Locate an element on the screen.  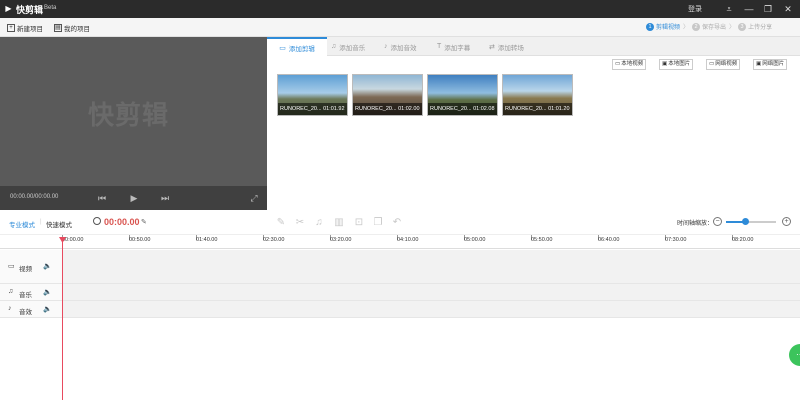
tab-add-music: ♫ 添加音乐 is located at coordinates (348, 46).